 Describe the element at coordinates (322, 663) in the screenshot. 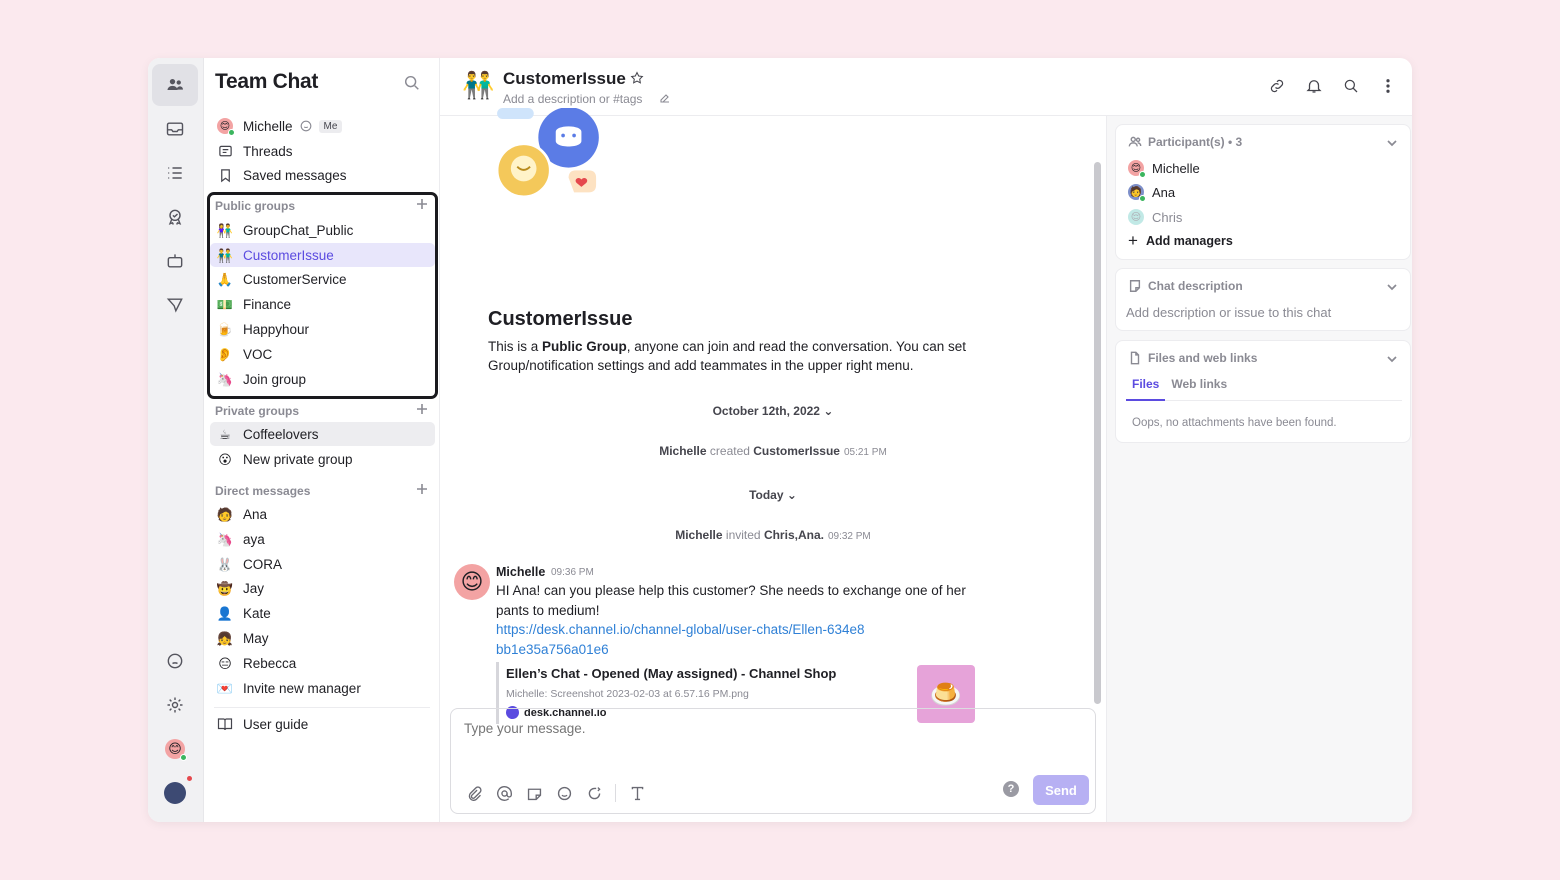

I see `sidebar-item-dm-rebecca: 😑 Rebecca` at that location.